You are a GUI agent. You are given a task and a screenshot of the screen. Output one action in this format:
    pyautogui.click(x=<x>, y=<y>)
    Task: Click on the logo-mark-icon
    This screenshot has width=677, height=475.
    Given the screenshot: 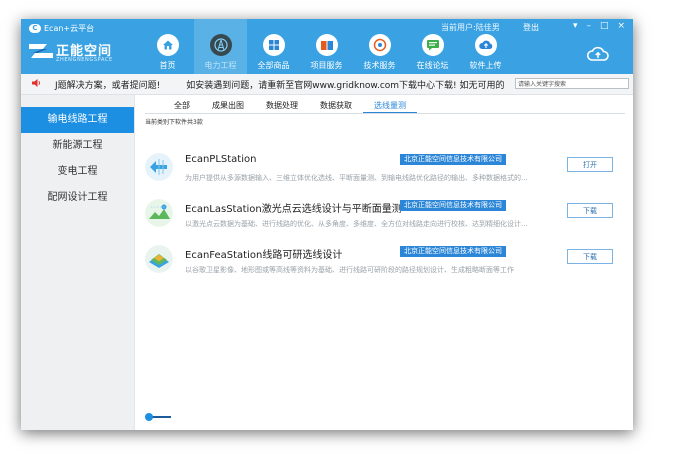 What is the action you would take?
    pyautogui.click(x=41, y=51)
    